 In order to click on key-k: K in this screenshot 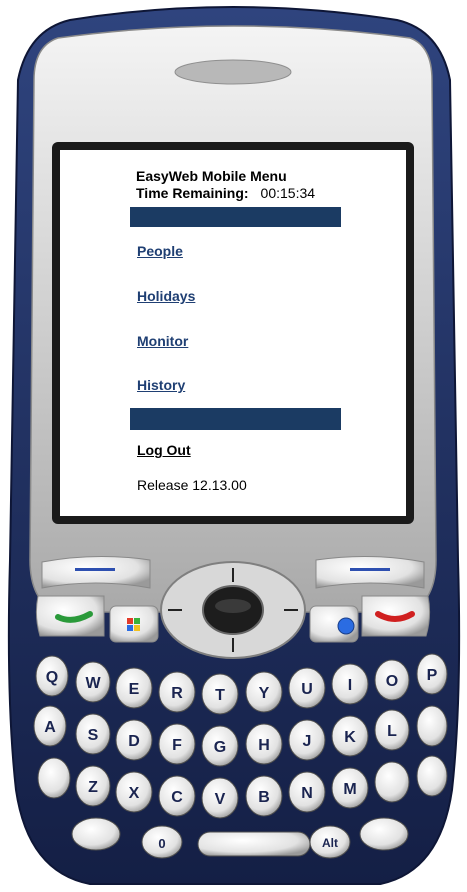, I will do `click(350, 737)`.